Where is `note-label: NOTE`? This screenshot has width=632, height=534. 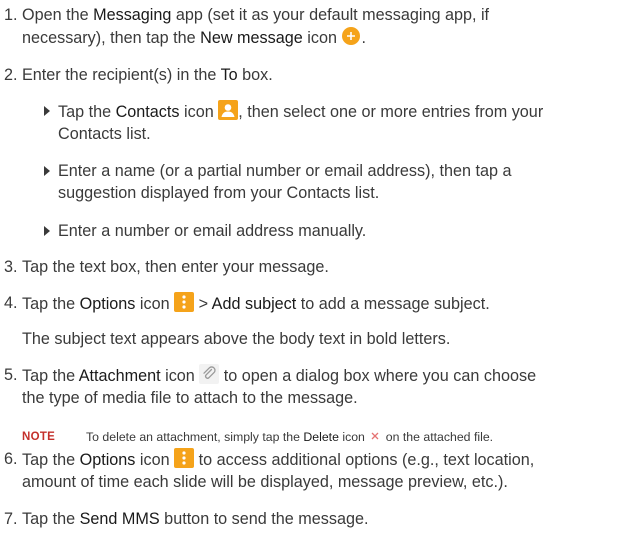
note-label: NOTE is located at coordinates (39, 437).